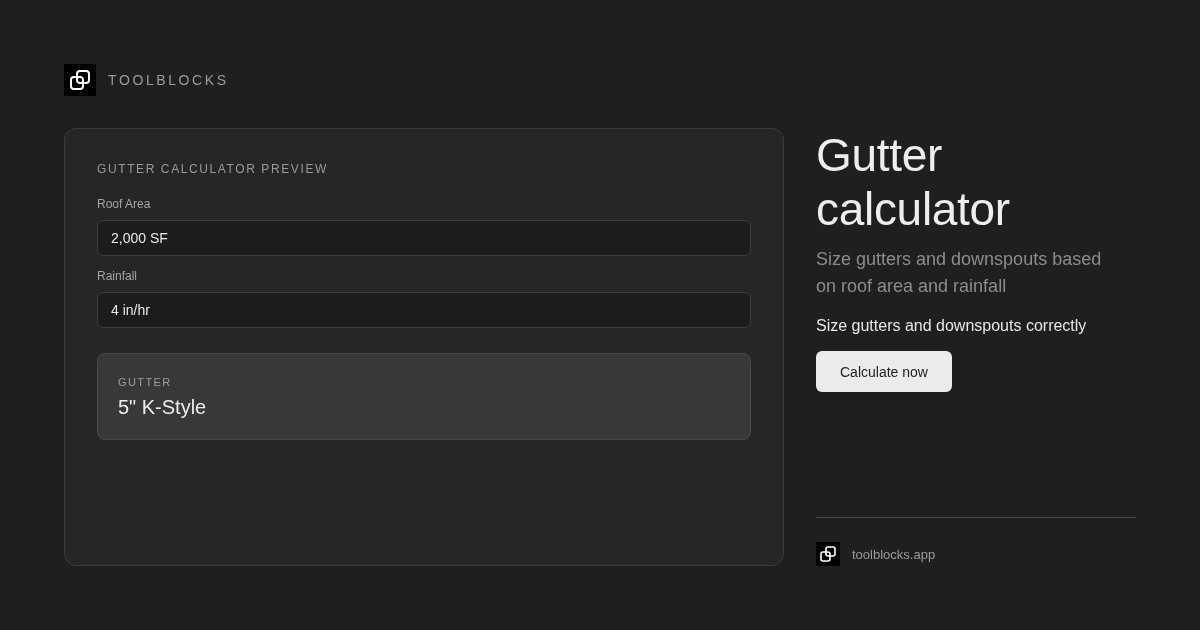 This screenshot has height=630, width=1200. I want to click on site-url: toolblocks.app, so click(894, 554).